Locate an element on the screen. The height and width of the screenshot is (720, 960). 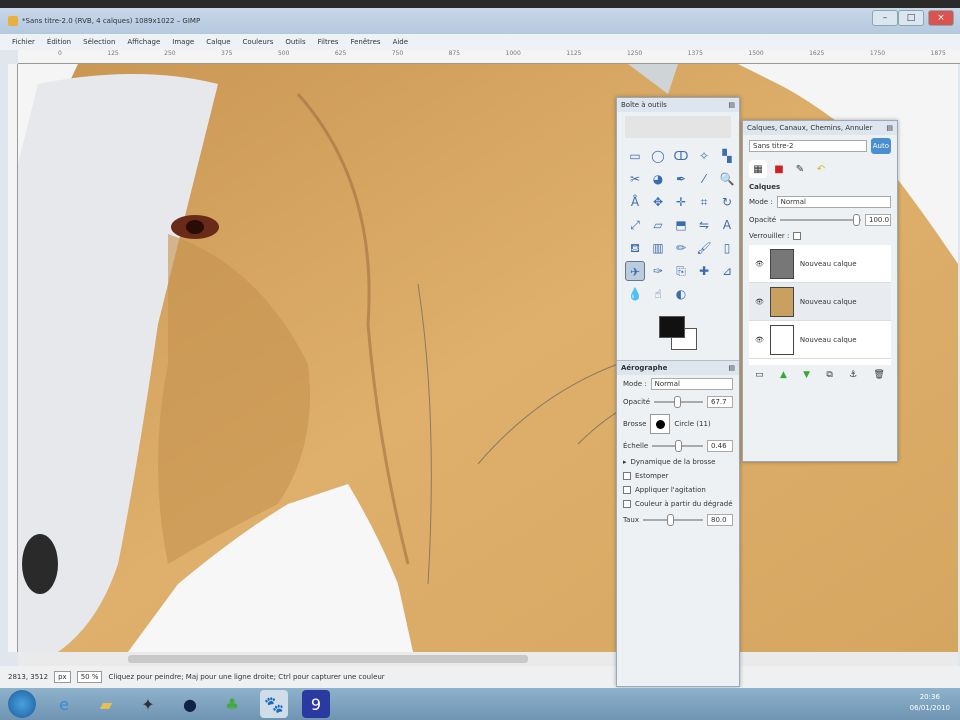
pencil-tool-icon: ✏ is located at coordinates (681, 248).